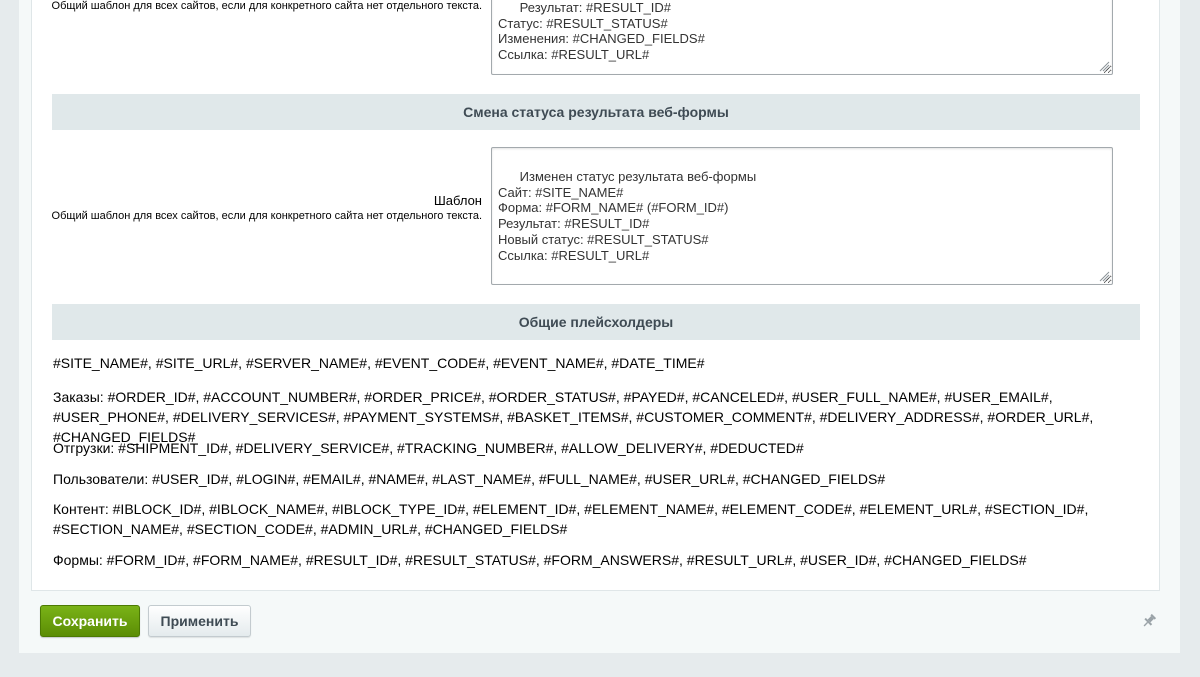  I want to click on pin-icon, so click(1149, 621).